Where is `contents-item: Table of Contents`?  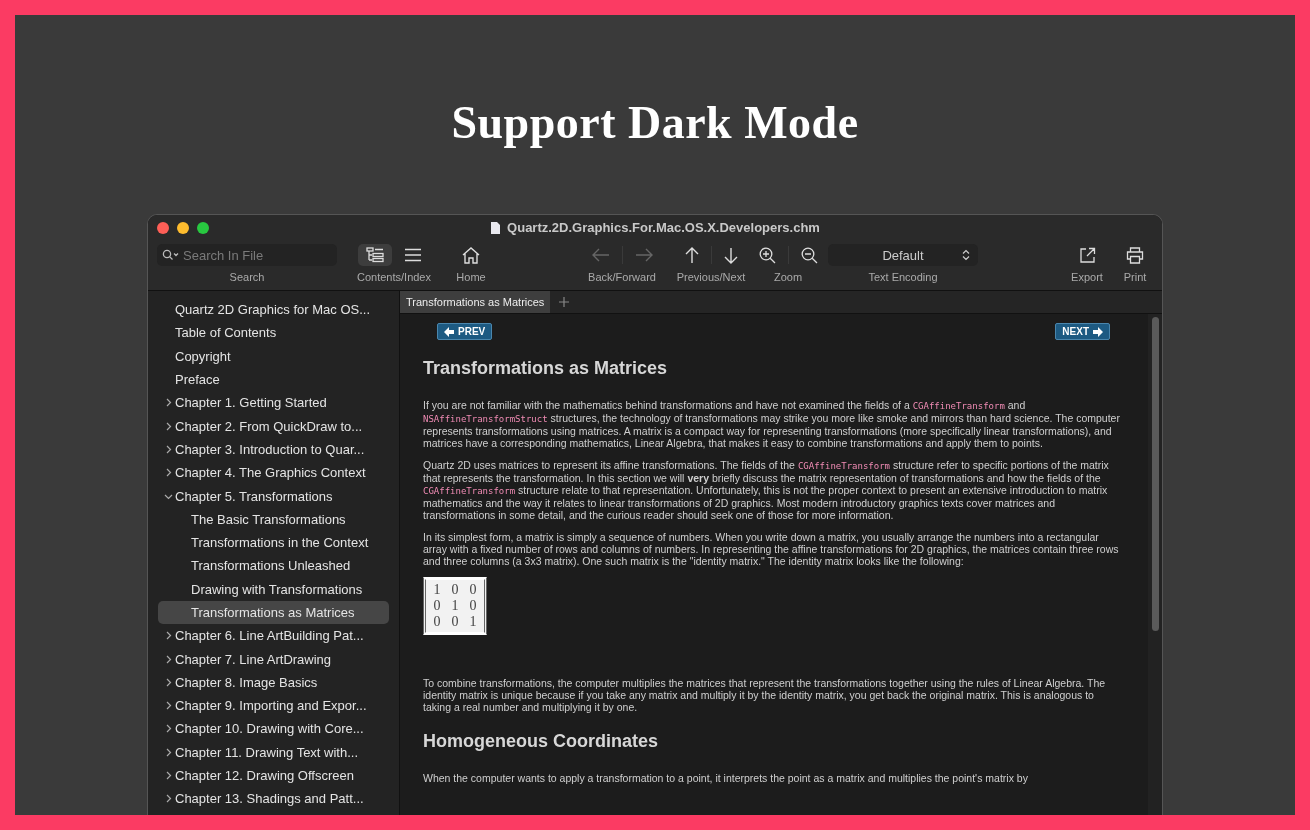 contents-item: Table of Contents is located at coordinates (273, 333).